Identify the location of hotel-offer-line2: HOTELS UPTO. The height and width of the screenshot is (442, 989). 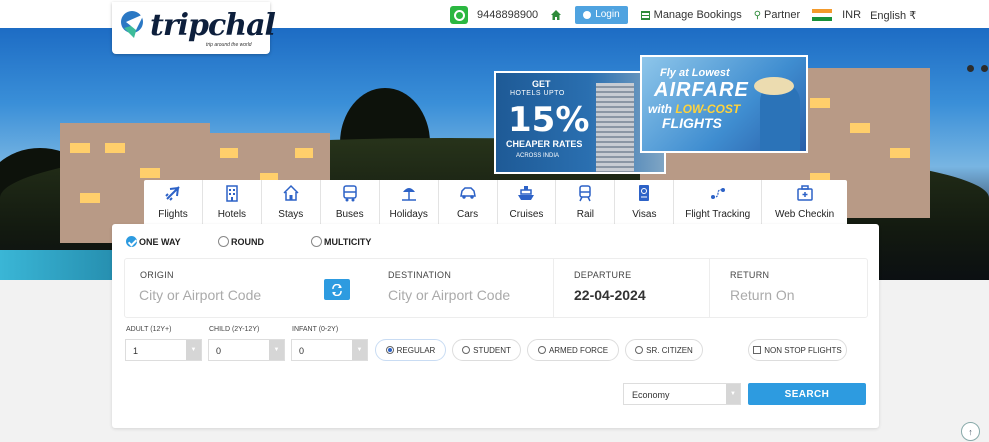
(537, 93).